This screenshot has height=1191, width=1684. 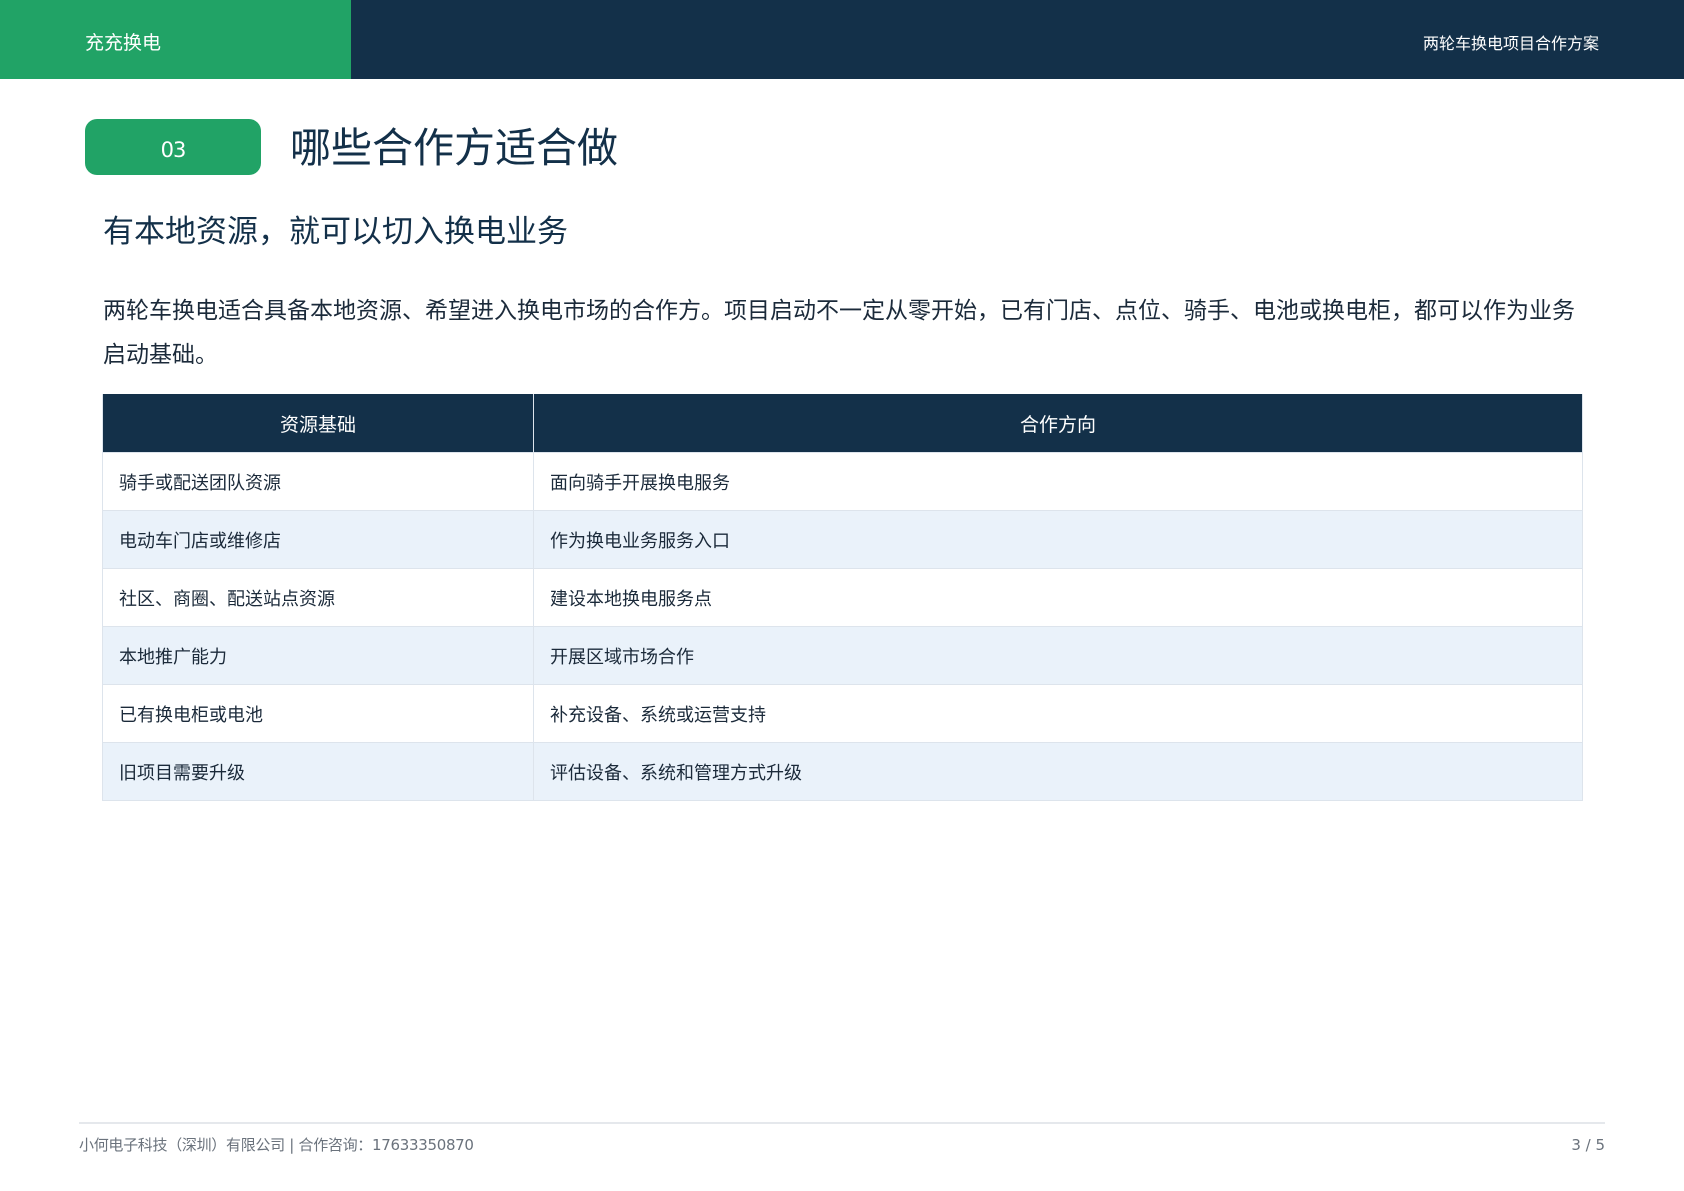 I want to click on cell-resource: 骑手或配送团队资源, so click(x=318, y=481).